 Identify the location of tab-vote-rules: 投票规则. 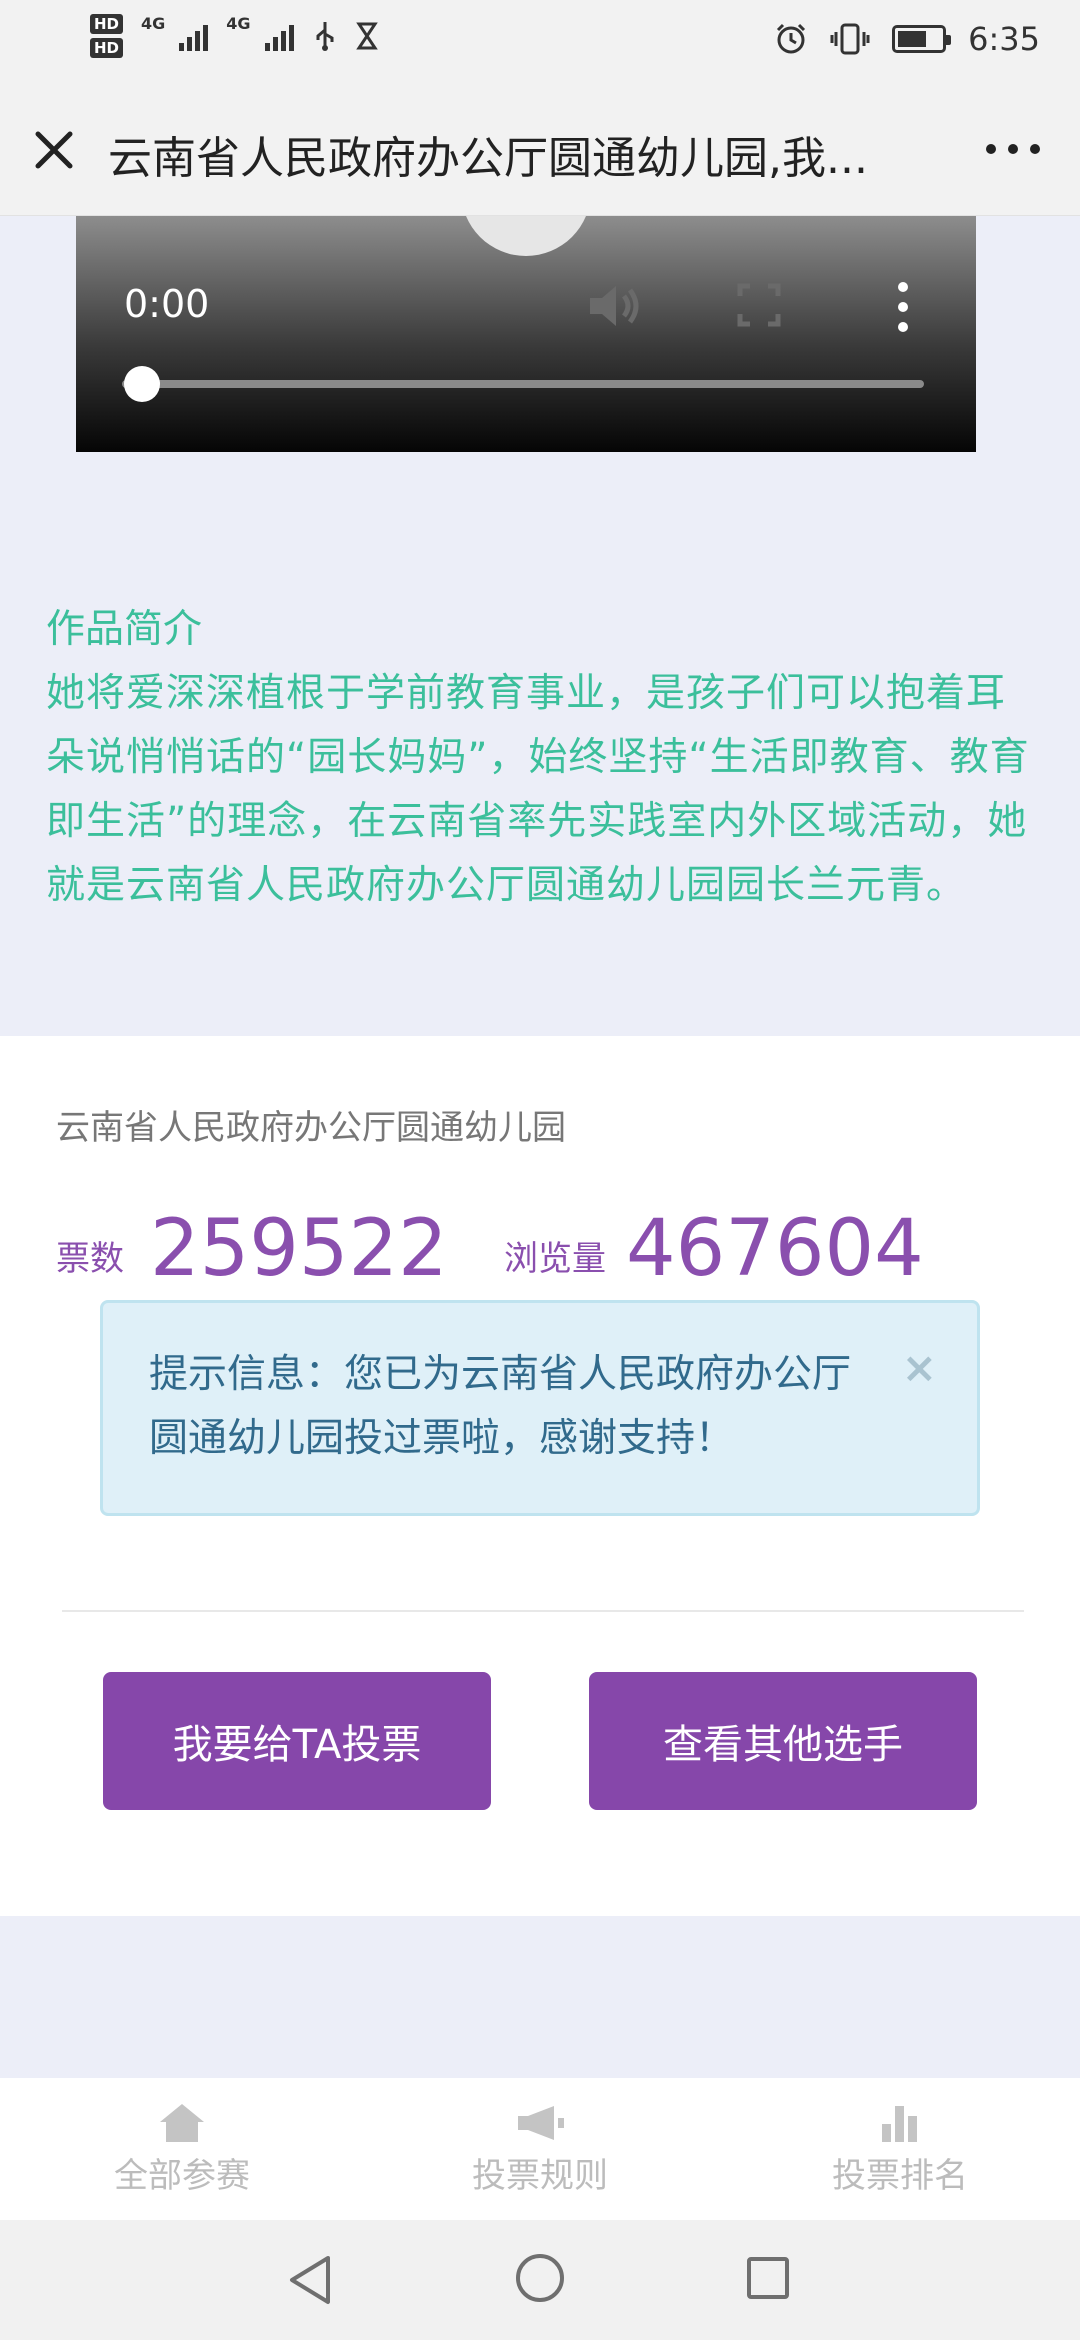
(540, 2149).